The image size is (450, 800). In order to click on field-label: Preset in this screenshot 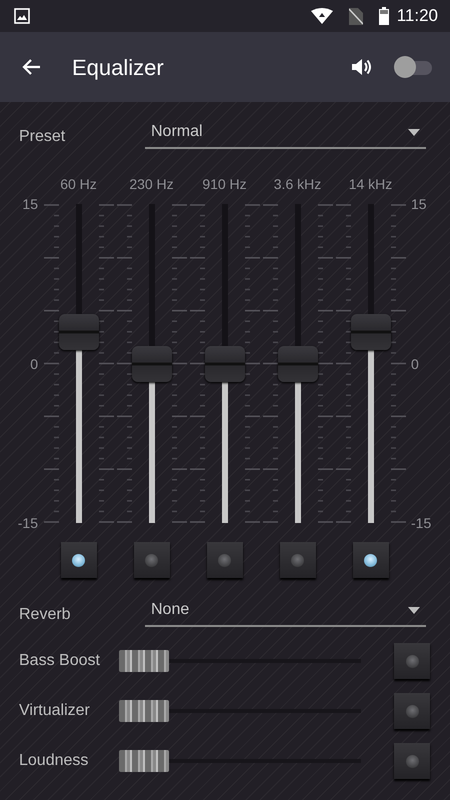, I will do `click(42, 137)`.